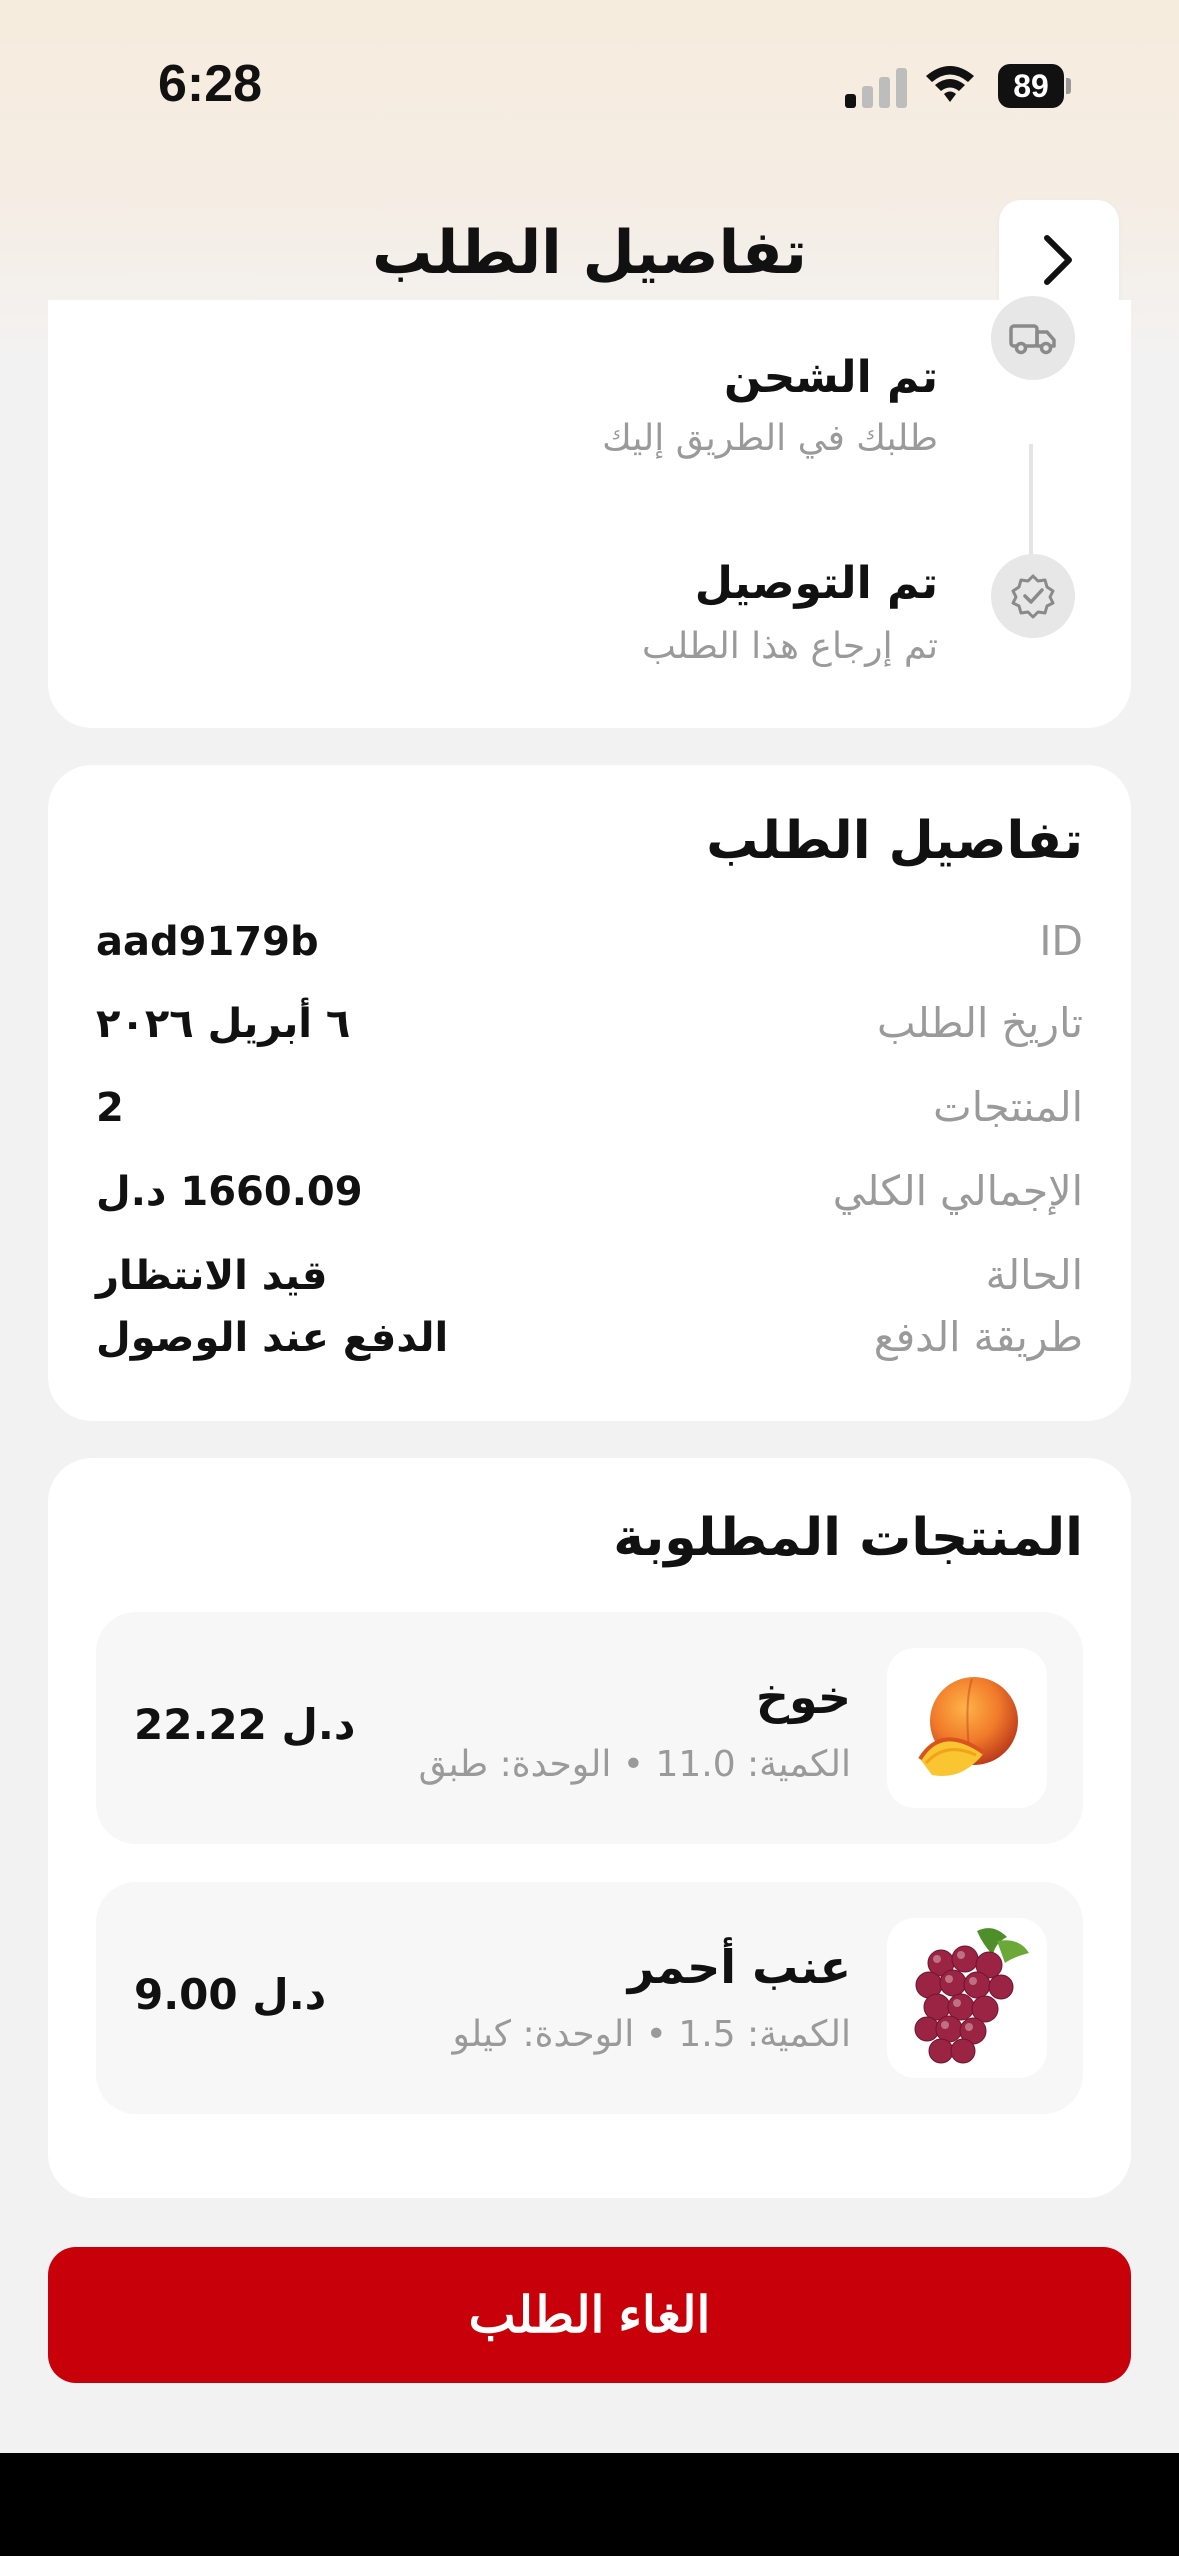 Image resolution: width=1179 pixels, height=2556 pixels. What do you see at coordinates (980, 1023) in the screenshot?
I see `detail-label-date: تاريخ الطلب` at bounding box center [980, 1023].